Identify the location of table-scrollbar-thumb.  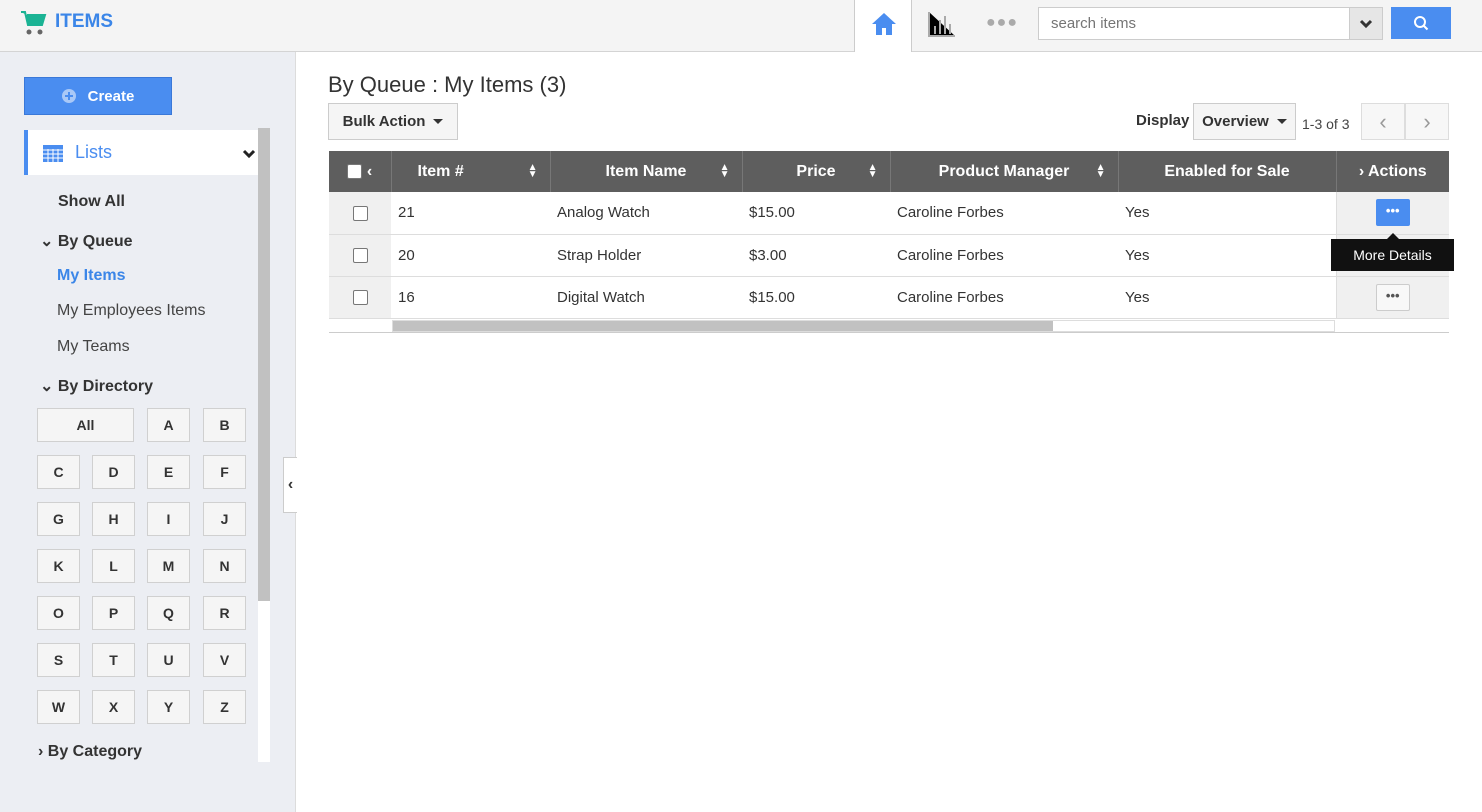
(723, 326).